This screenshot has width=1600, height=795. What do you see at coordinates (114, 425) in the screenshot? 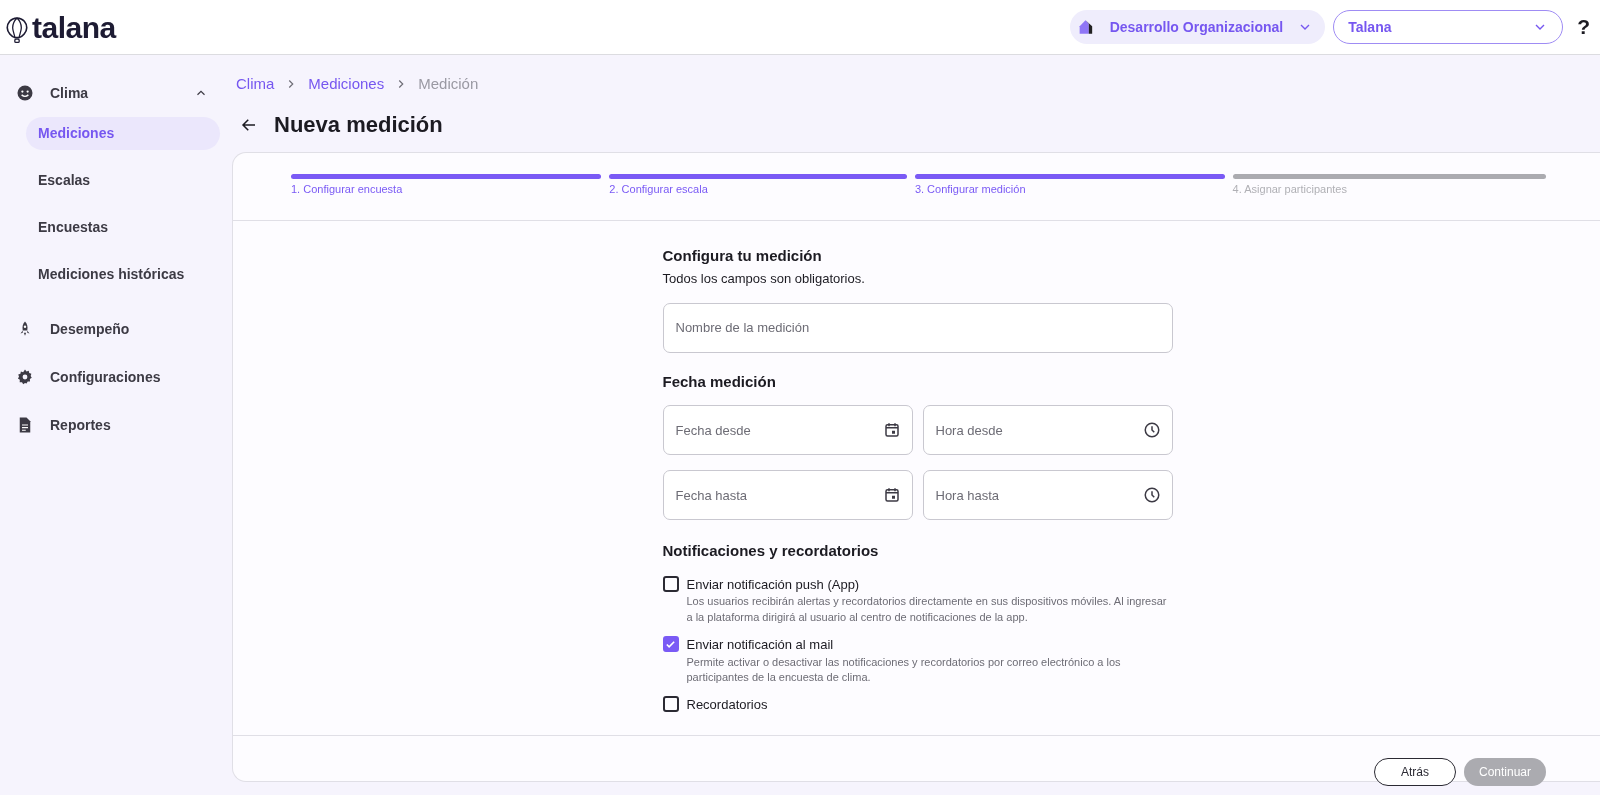
I see `sidebar-item: Reportes` at bounding box center [114, 425].